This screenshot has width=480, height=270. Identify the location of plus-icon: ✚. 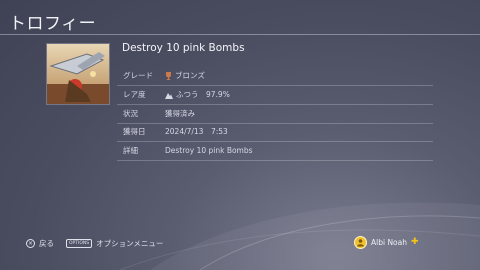
(415, 242).